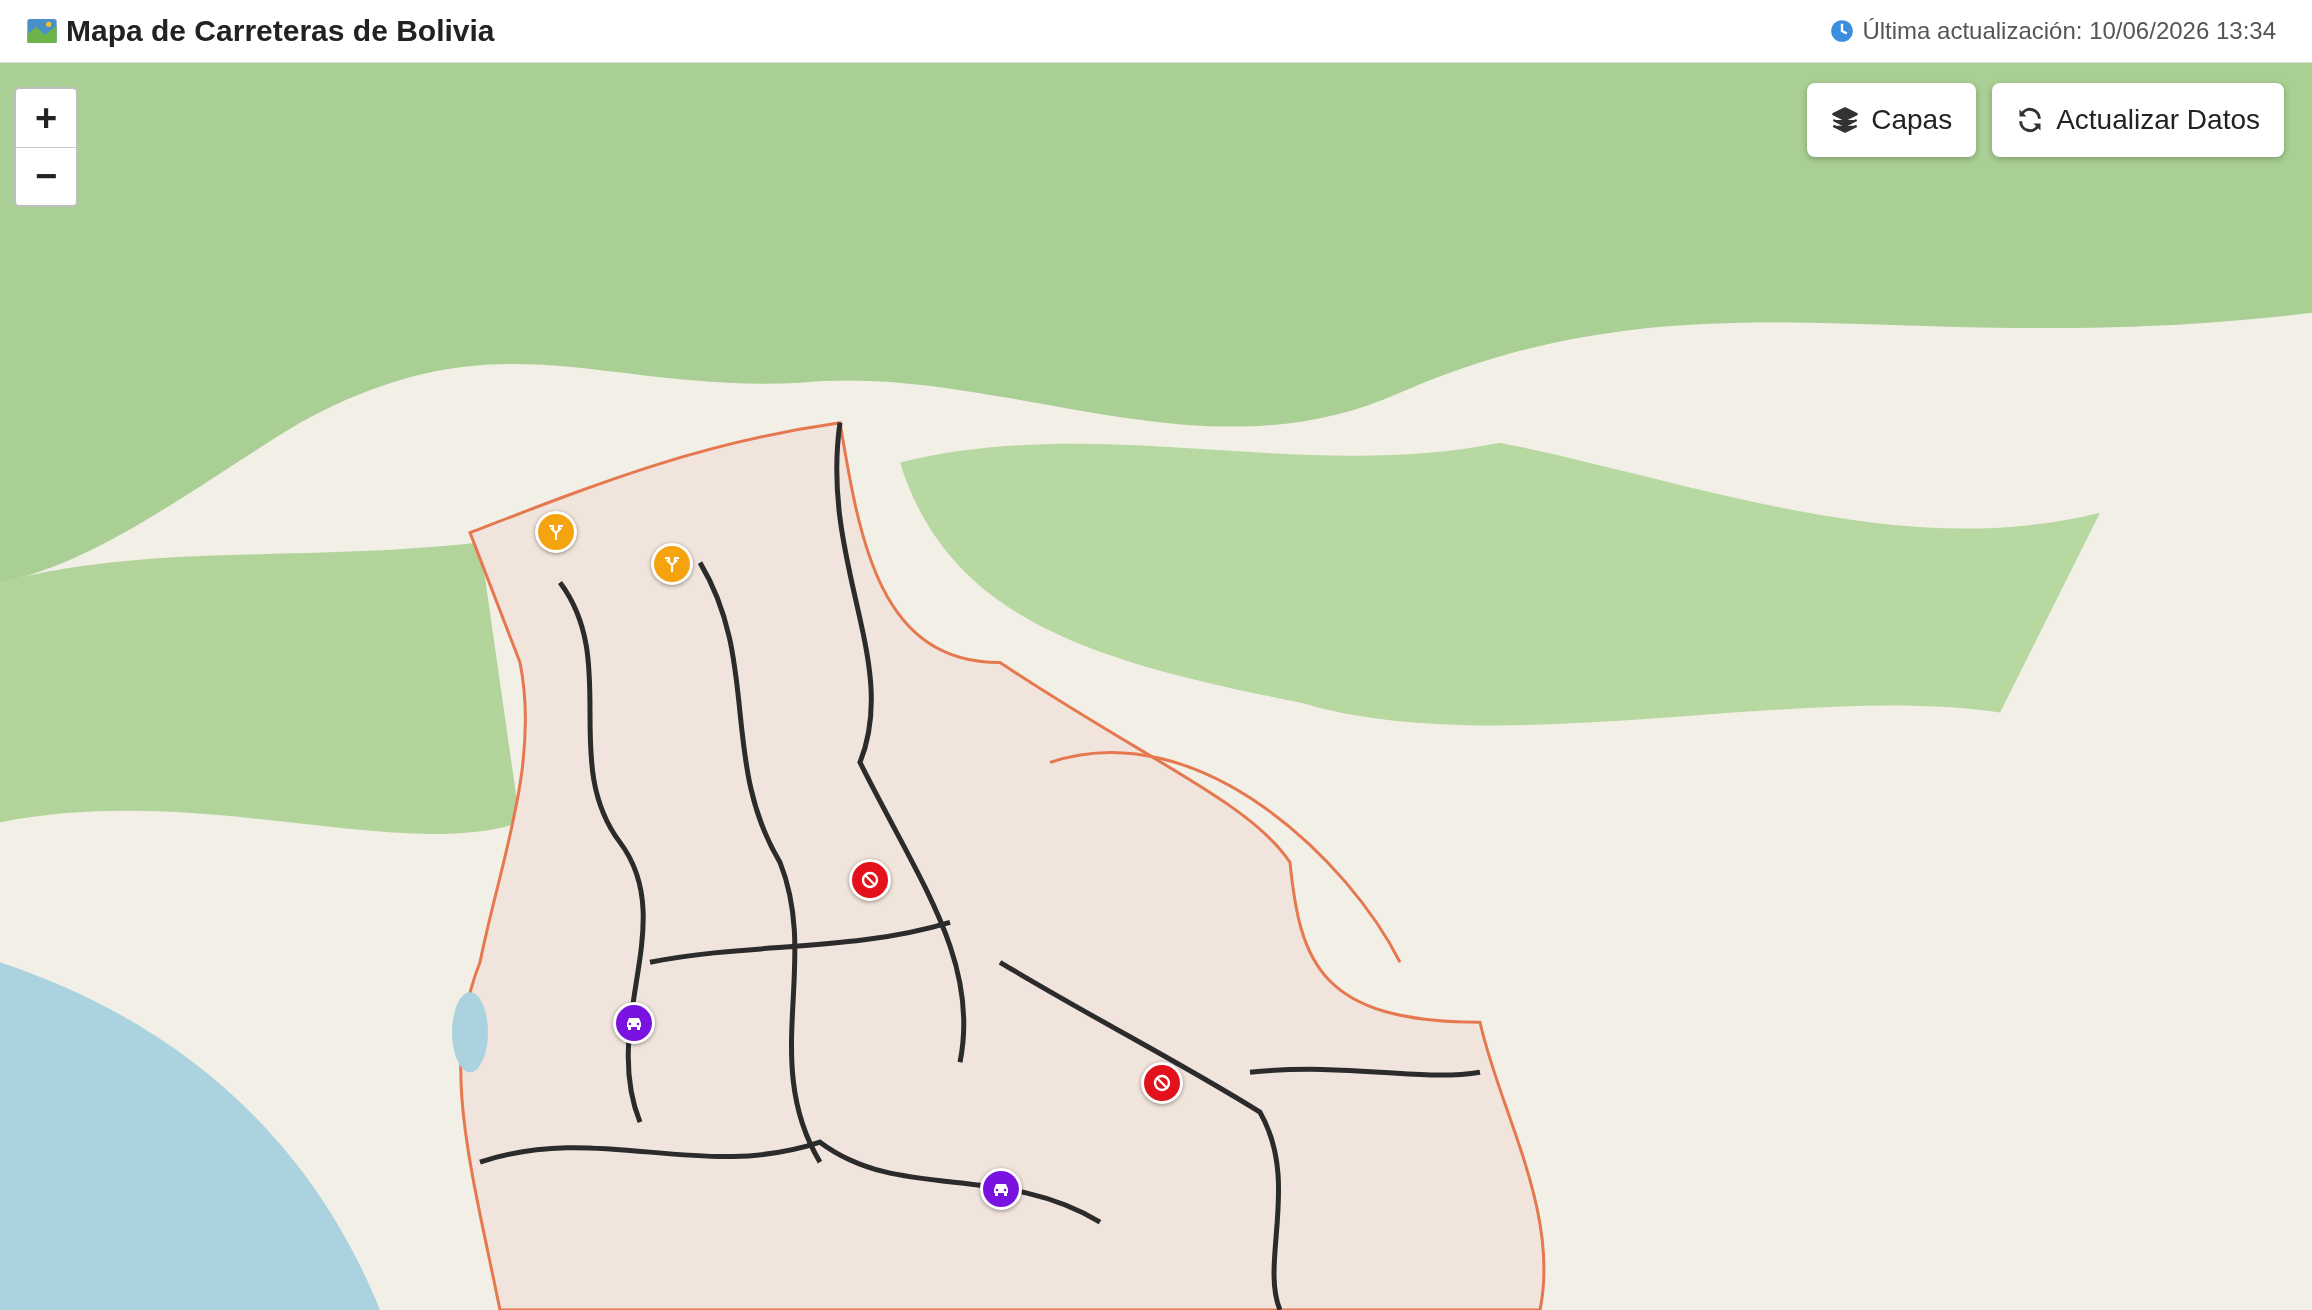 This screenshot has width=2312, height=1310. Describe the element at coordinates (2138, 120) in the screenshot. I see `refresh-button: Actualizar Datos` at that location.